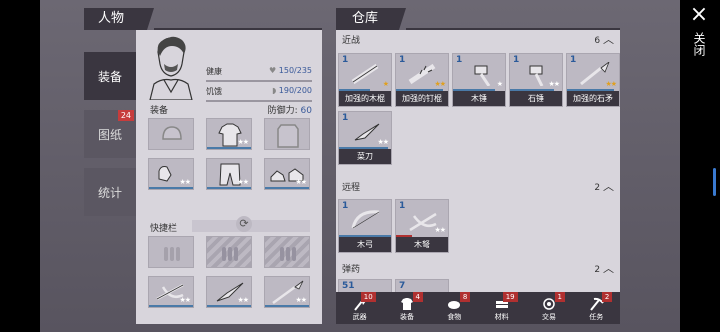 The image size is (720, 332). What do you see at coordinates (214, 71) in the screenshot?
I see `health-label: 健康` at bounding box center [214, 71].